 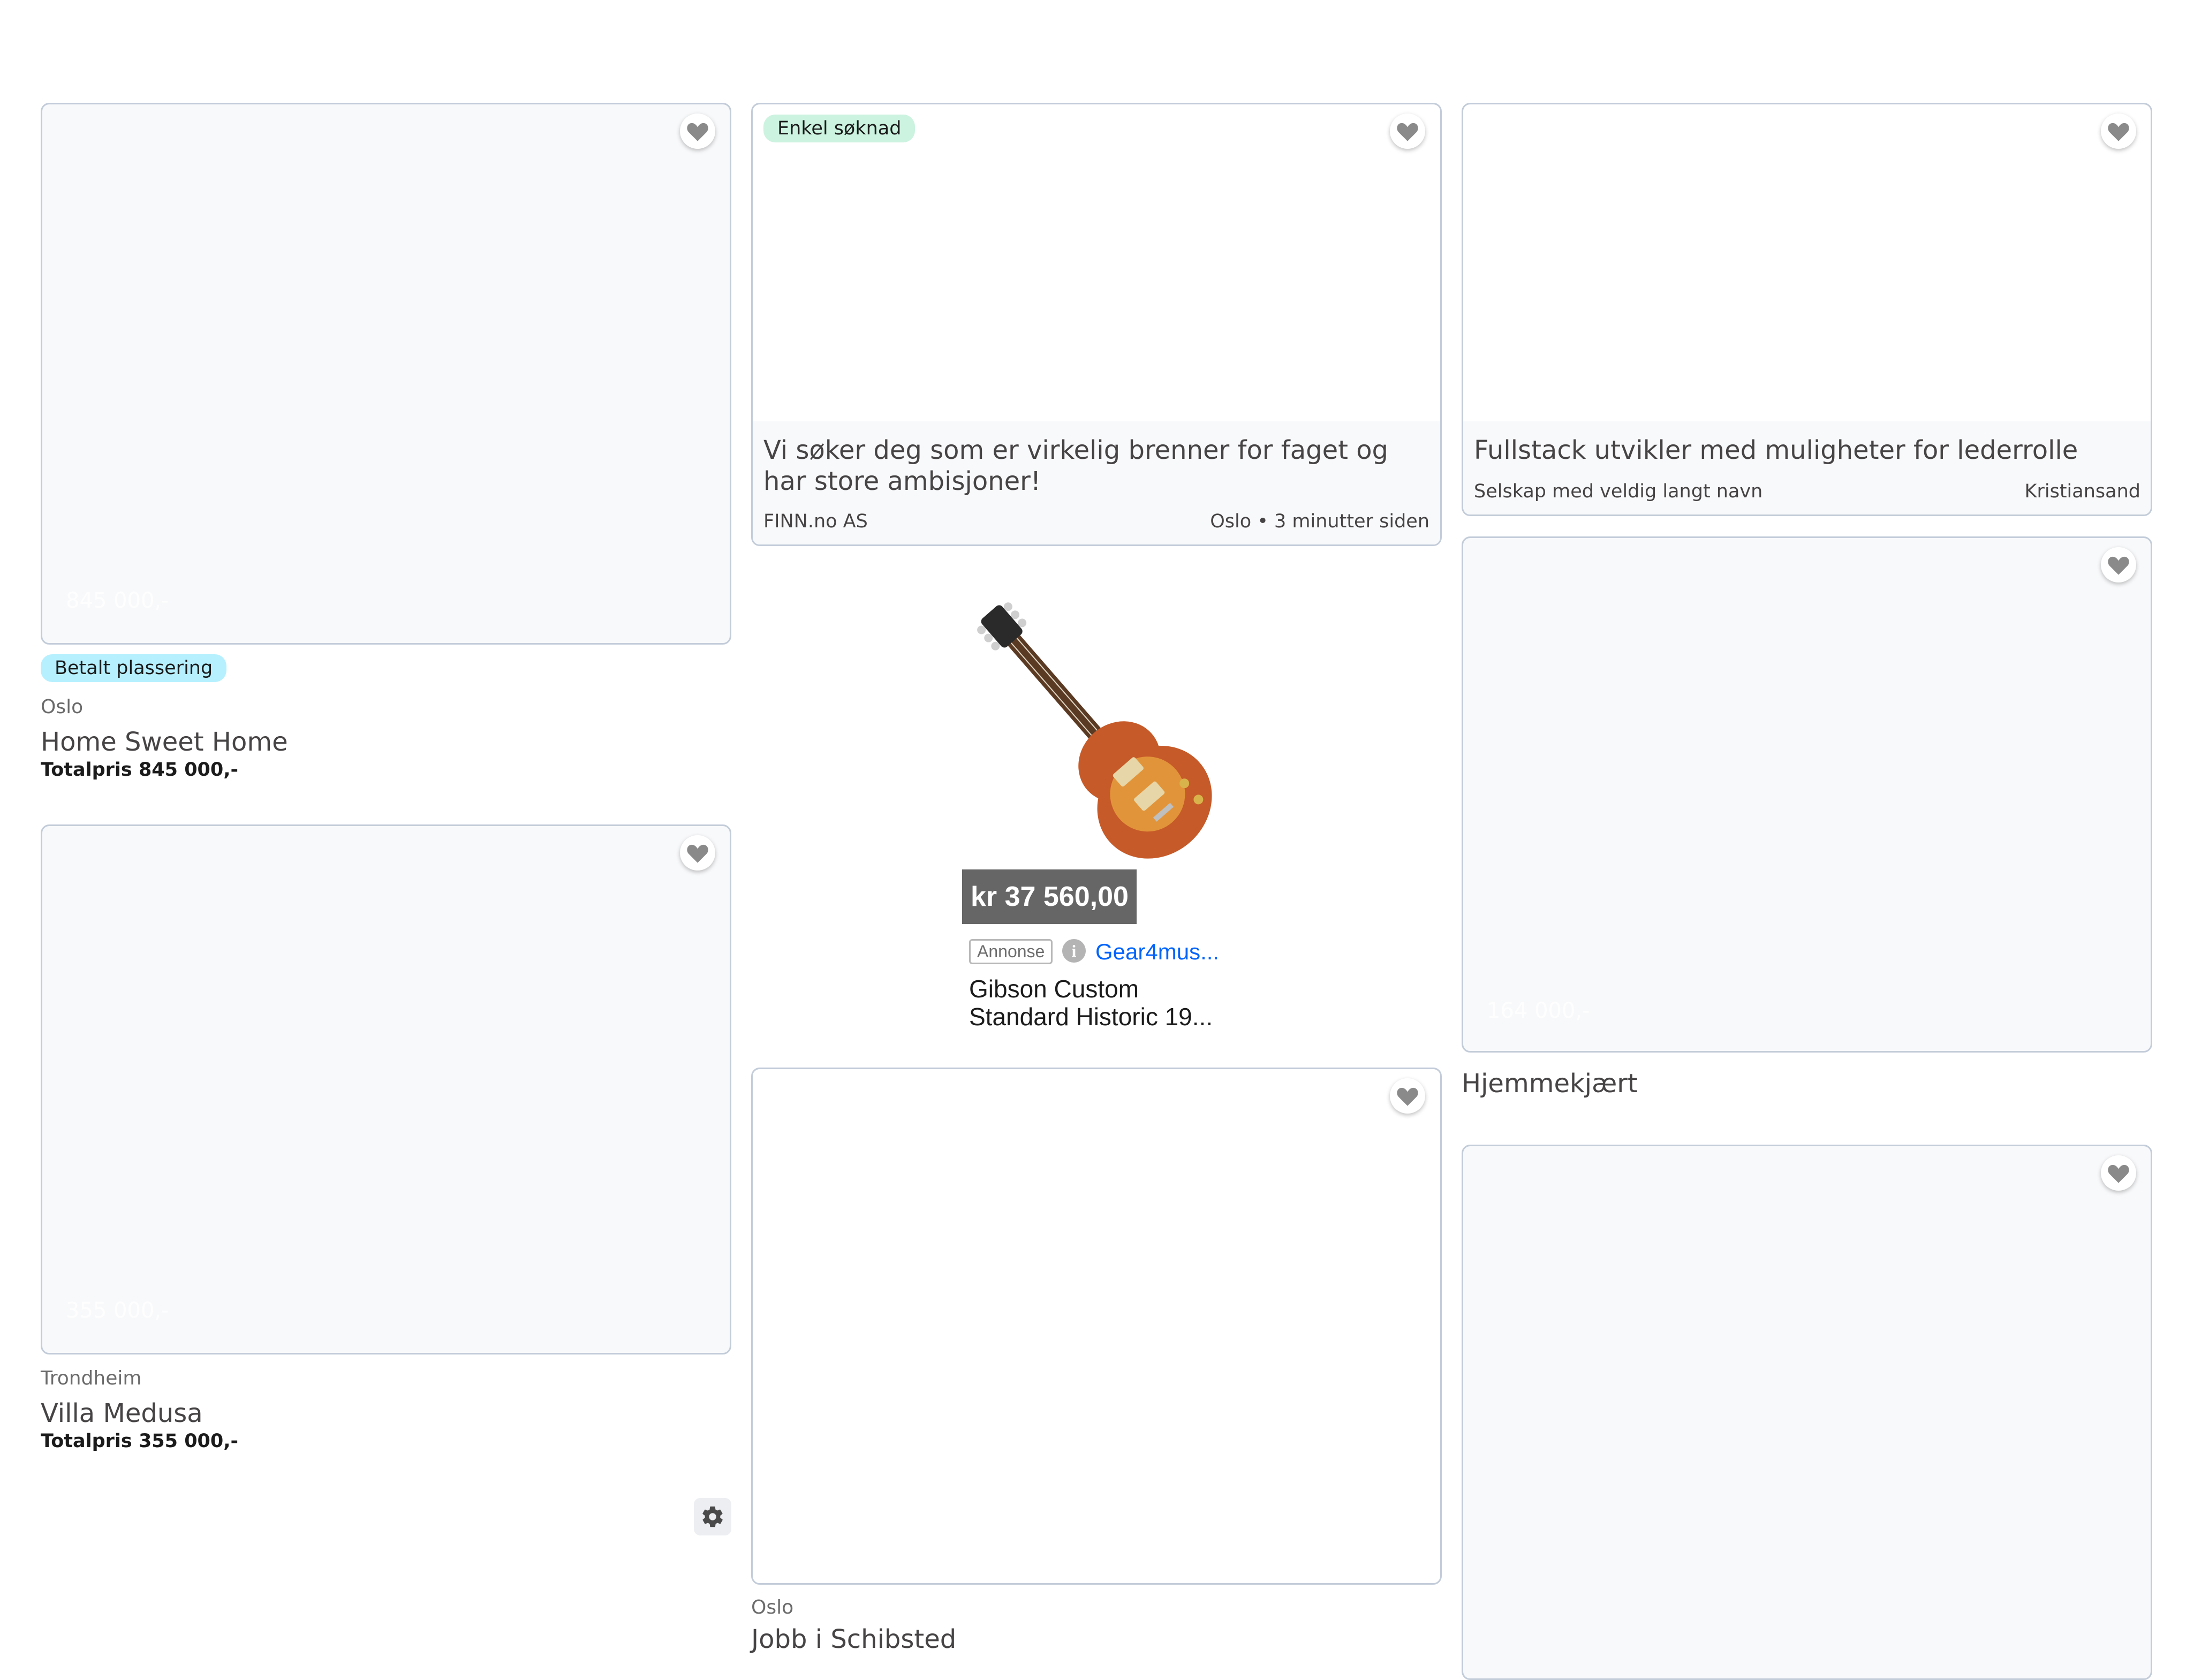 I want to click on job-location-time: Oslo • 3 minutter siden, so click(x=1319, y=521).